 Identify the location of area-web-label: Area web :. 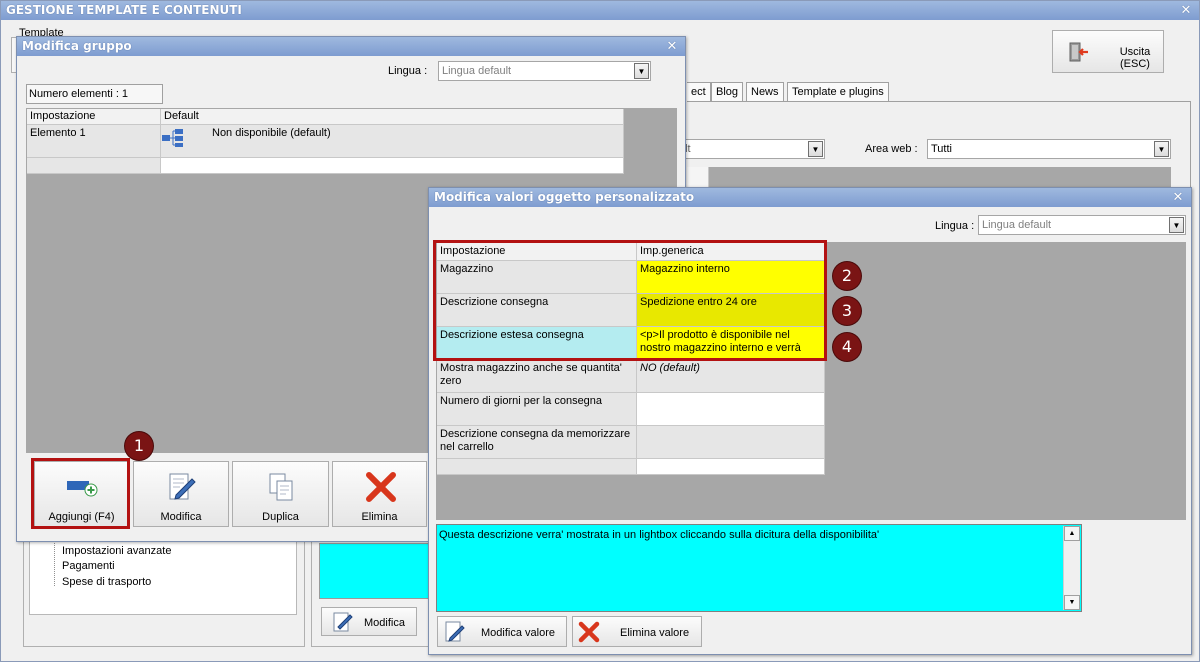
(891, 149).